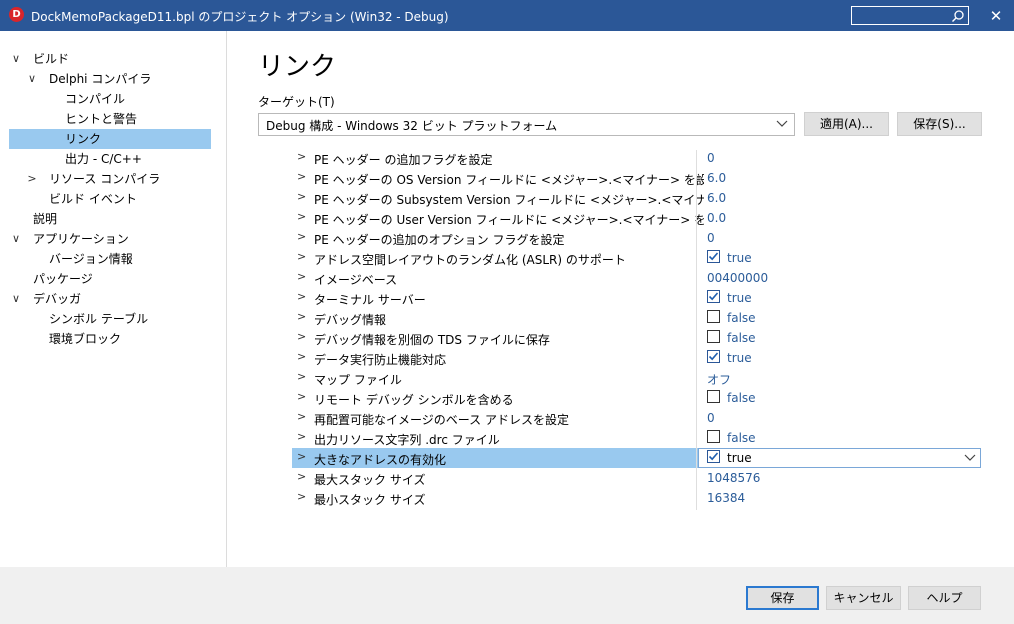 The height and width of the screenshot is (624, 1014). What do you see at coordinates (110, 139) in the screenshot?
I see `sidebar-item: リンク` at bounding box center [110, 139].